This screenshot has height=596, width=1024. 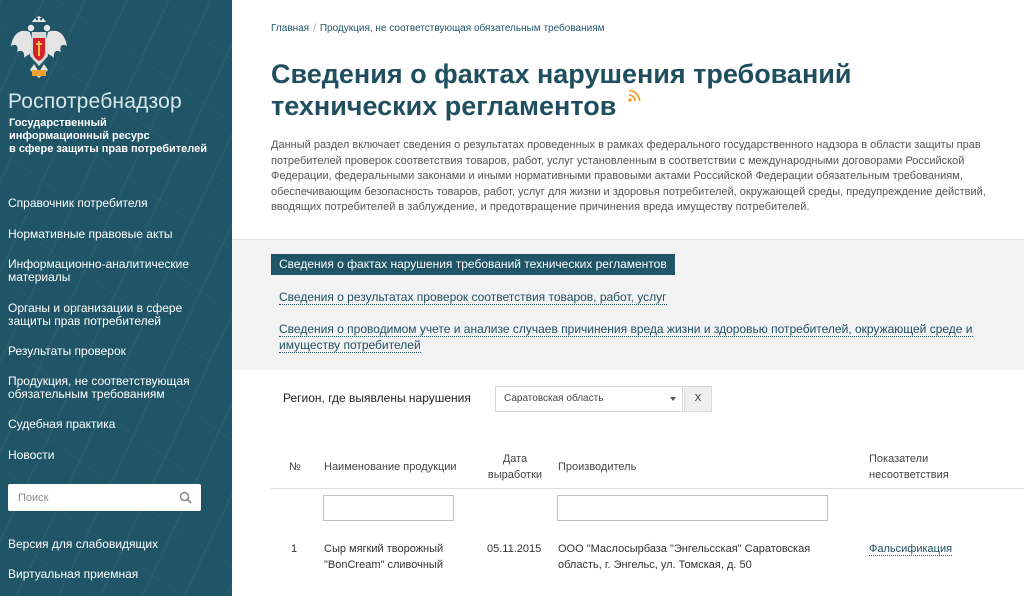 I want to click on nav-item-news: Новости, so click(x=115, y=455).